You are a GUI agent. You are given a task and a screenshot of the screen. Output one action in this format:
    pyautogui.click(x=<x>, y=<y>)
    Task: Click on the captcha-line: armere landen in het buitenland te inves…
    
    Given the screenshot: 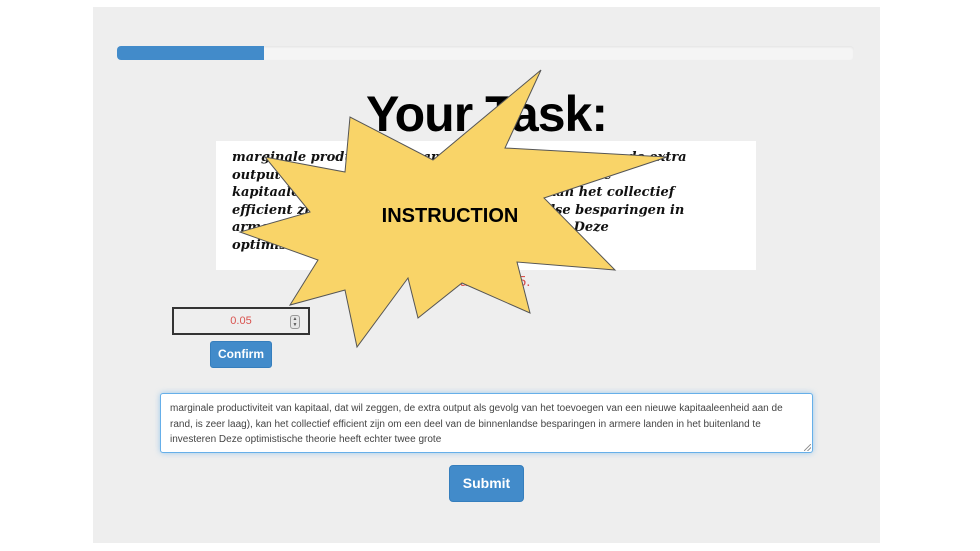 What is the action you would take?
    pyautogui.click(x=420, y=227)
    